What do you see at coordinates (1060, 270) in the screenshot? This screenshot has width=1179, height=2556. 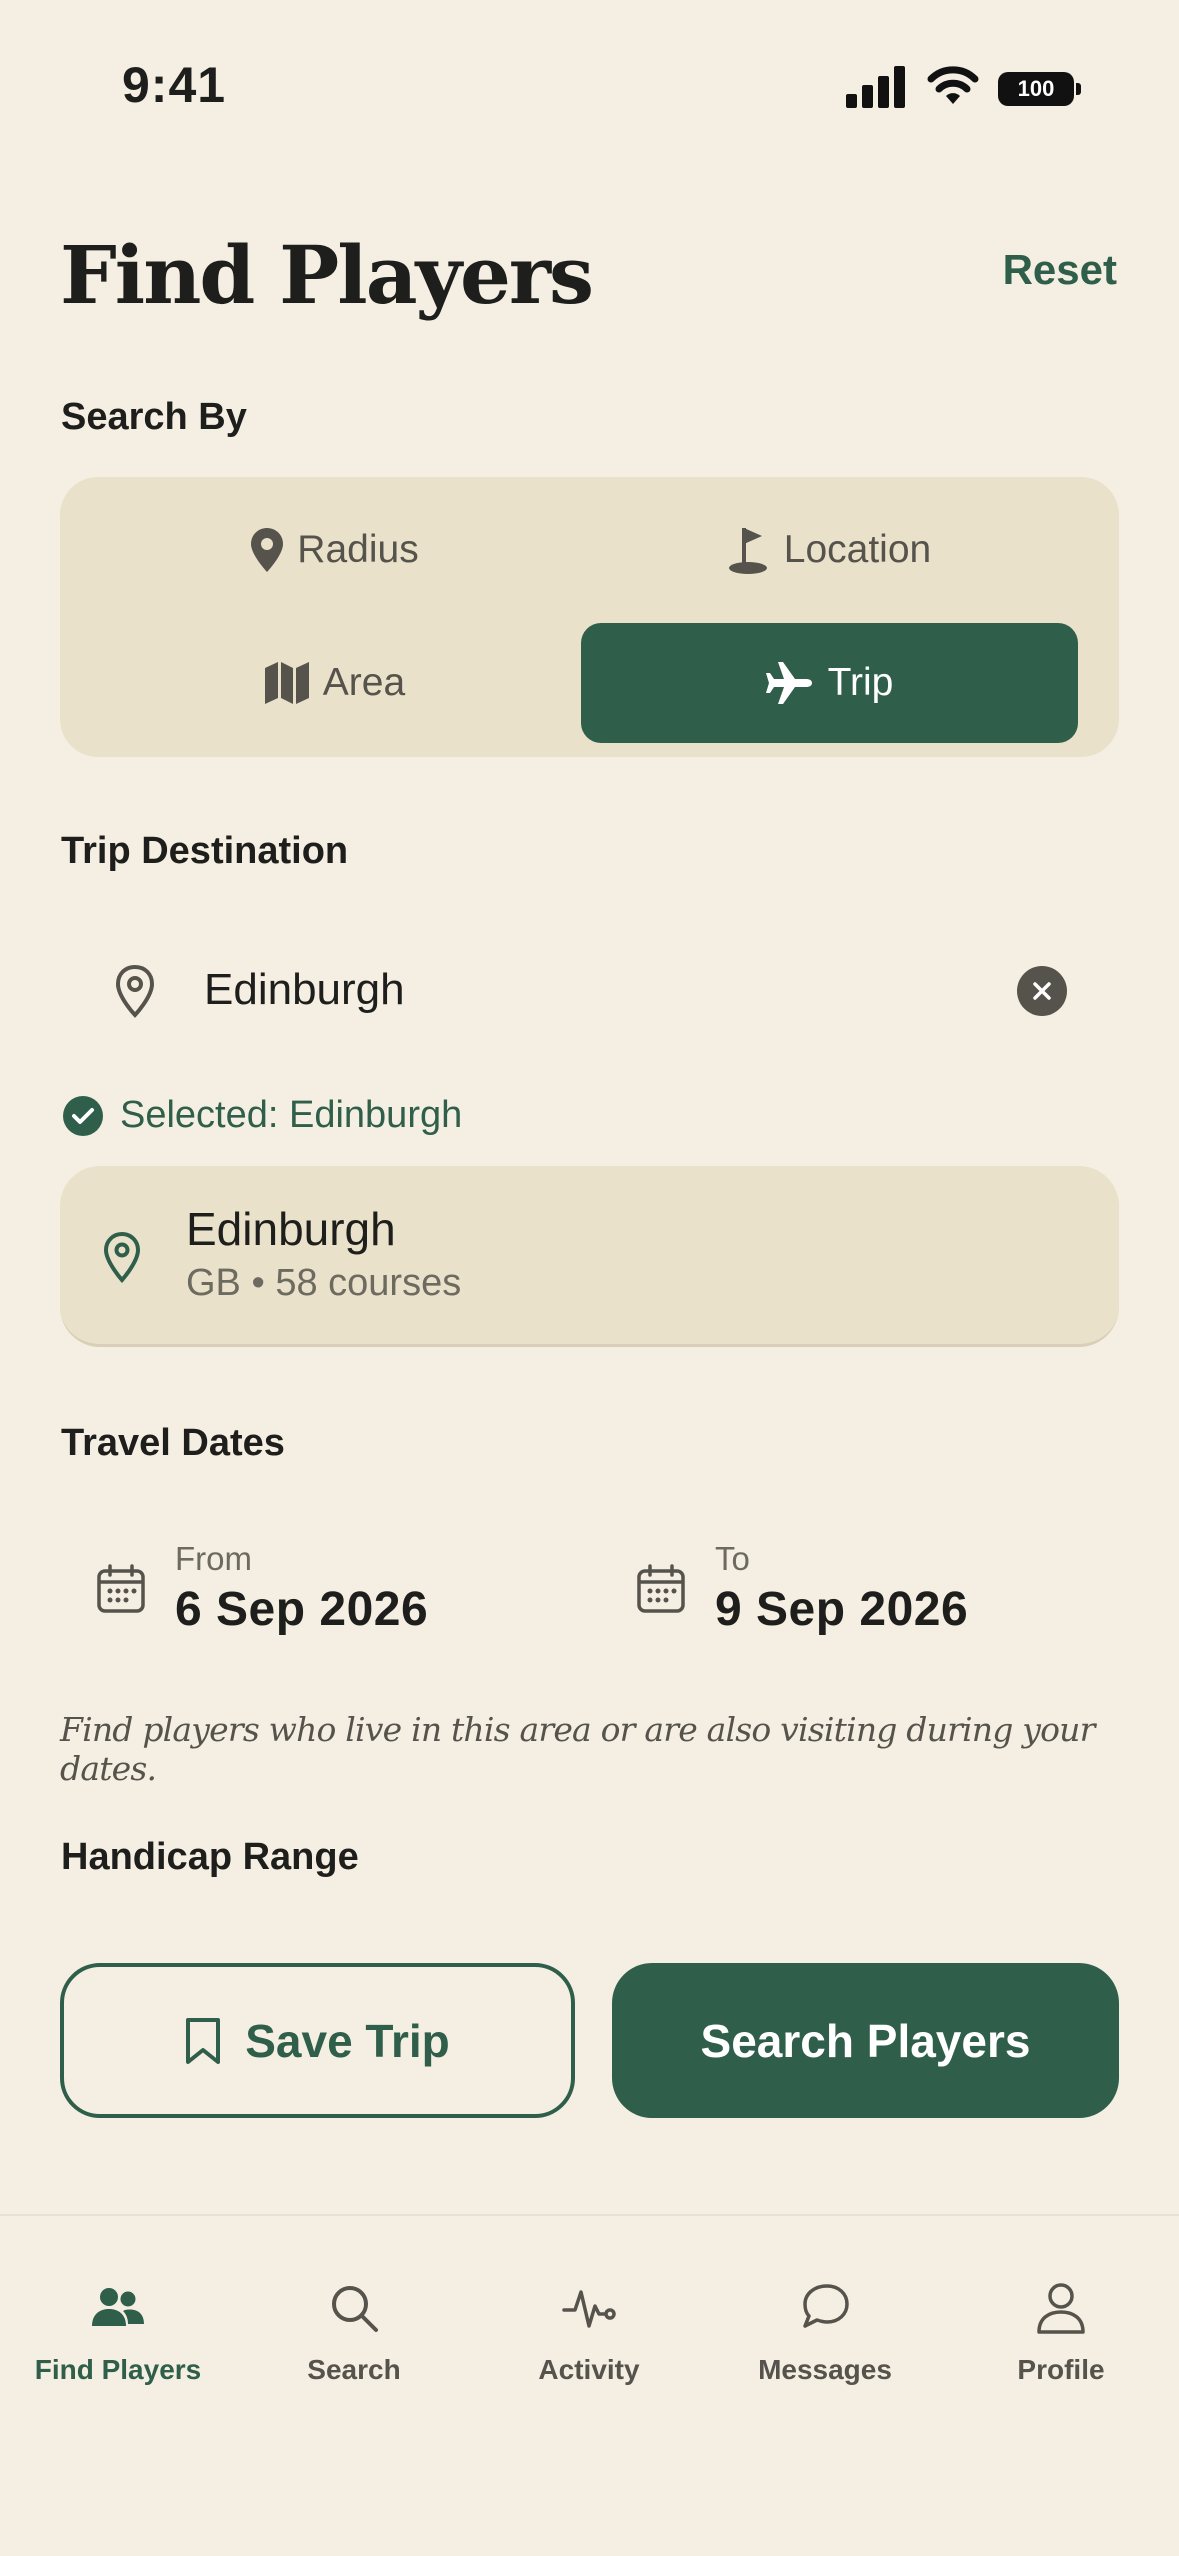 I see `reset-button: Reset` at bounding box center [1060, 270].